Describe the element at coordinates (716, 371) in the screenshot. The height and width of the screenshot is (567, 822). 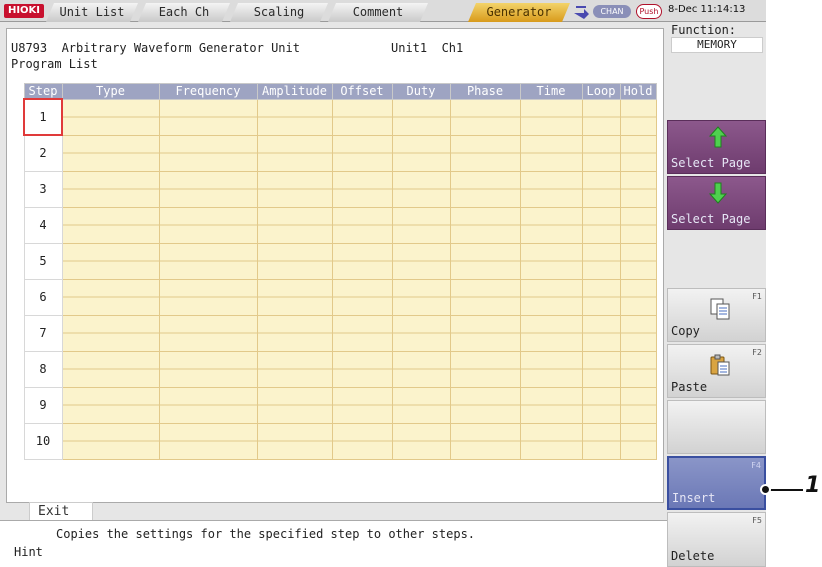
I see `paste-button: F2 Paste` at that location.